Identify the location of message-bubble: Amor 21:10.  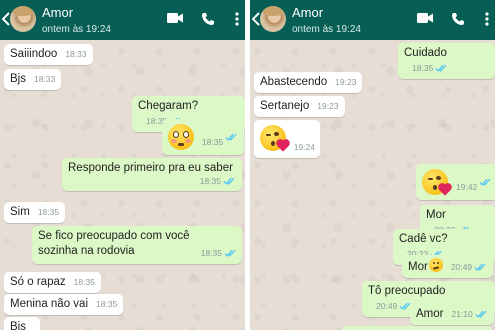
(452, 314).